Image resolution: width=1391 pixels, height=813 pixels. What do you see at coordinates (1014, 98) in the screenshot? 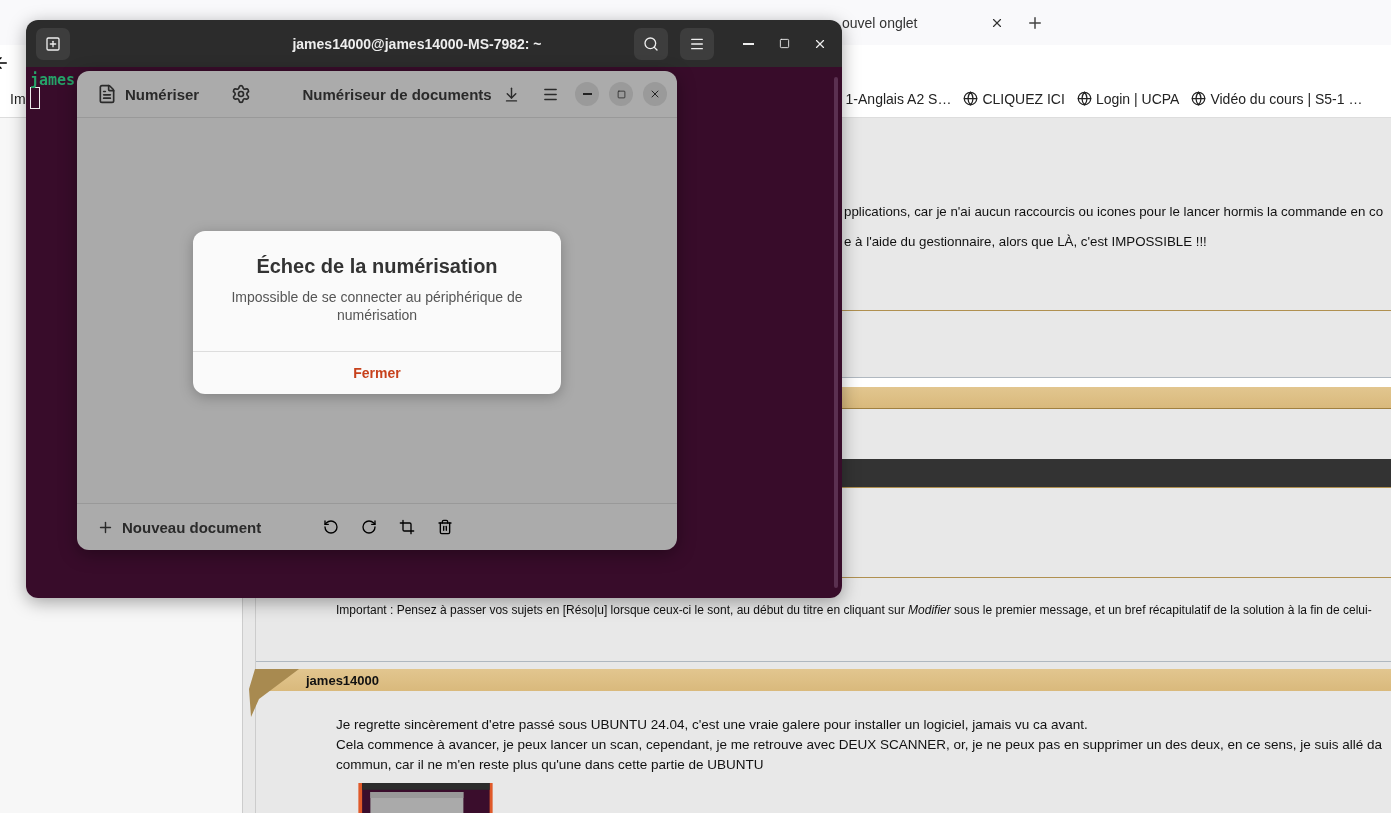
I see `bookmark: CLIQUEZ ICI` at bounding box center [1014, 98].